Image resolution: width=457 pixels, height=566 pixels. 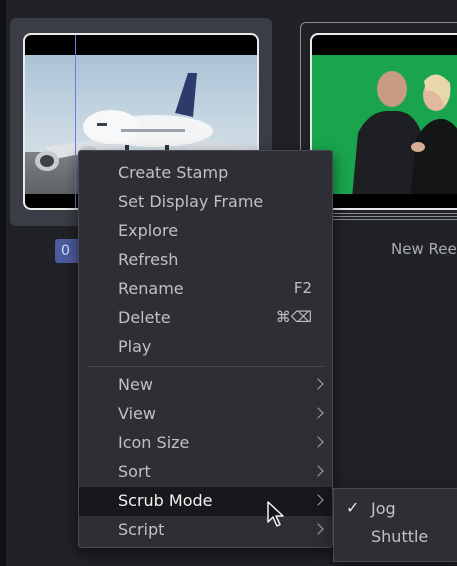 What do you see at coordinates (205, 472) in the screenshot?
I see `menu-item-sort: Sort` at bounding box center [205, 472].